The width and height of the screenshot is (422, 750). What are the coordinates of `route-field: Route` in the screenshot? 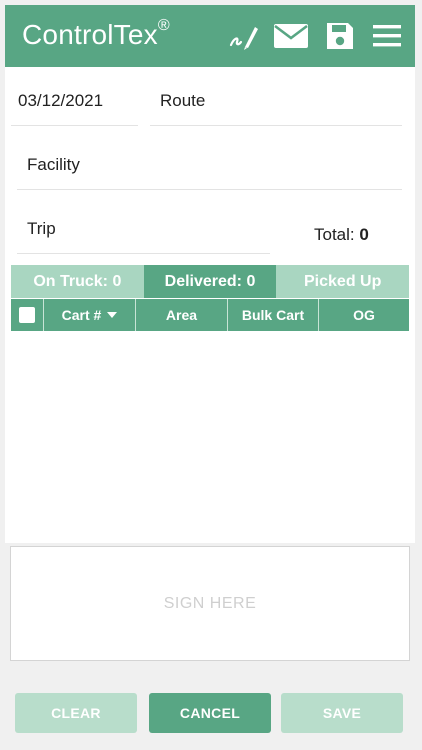 It's located at (276, 96).